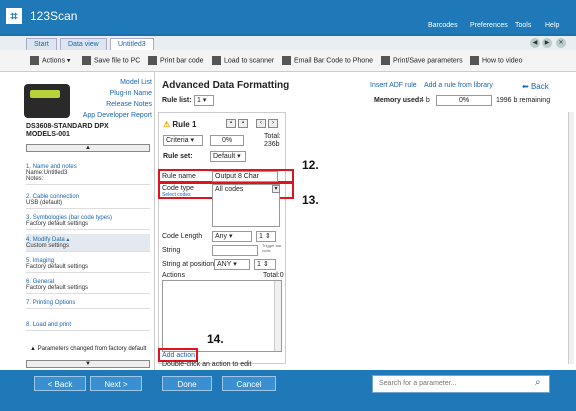  Describe the element at coordinates (226, 85) in the screenshot. I see `page-title: Advanced Data Formatting` at that location.